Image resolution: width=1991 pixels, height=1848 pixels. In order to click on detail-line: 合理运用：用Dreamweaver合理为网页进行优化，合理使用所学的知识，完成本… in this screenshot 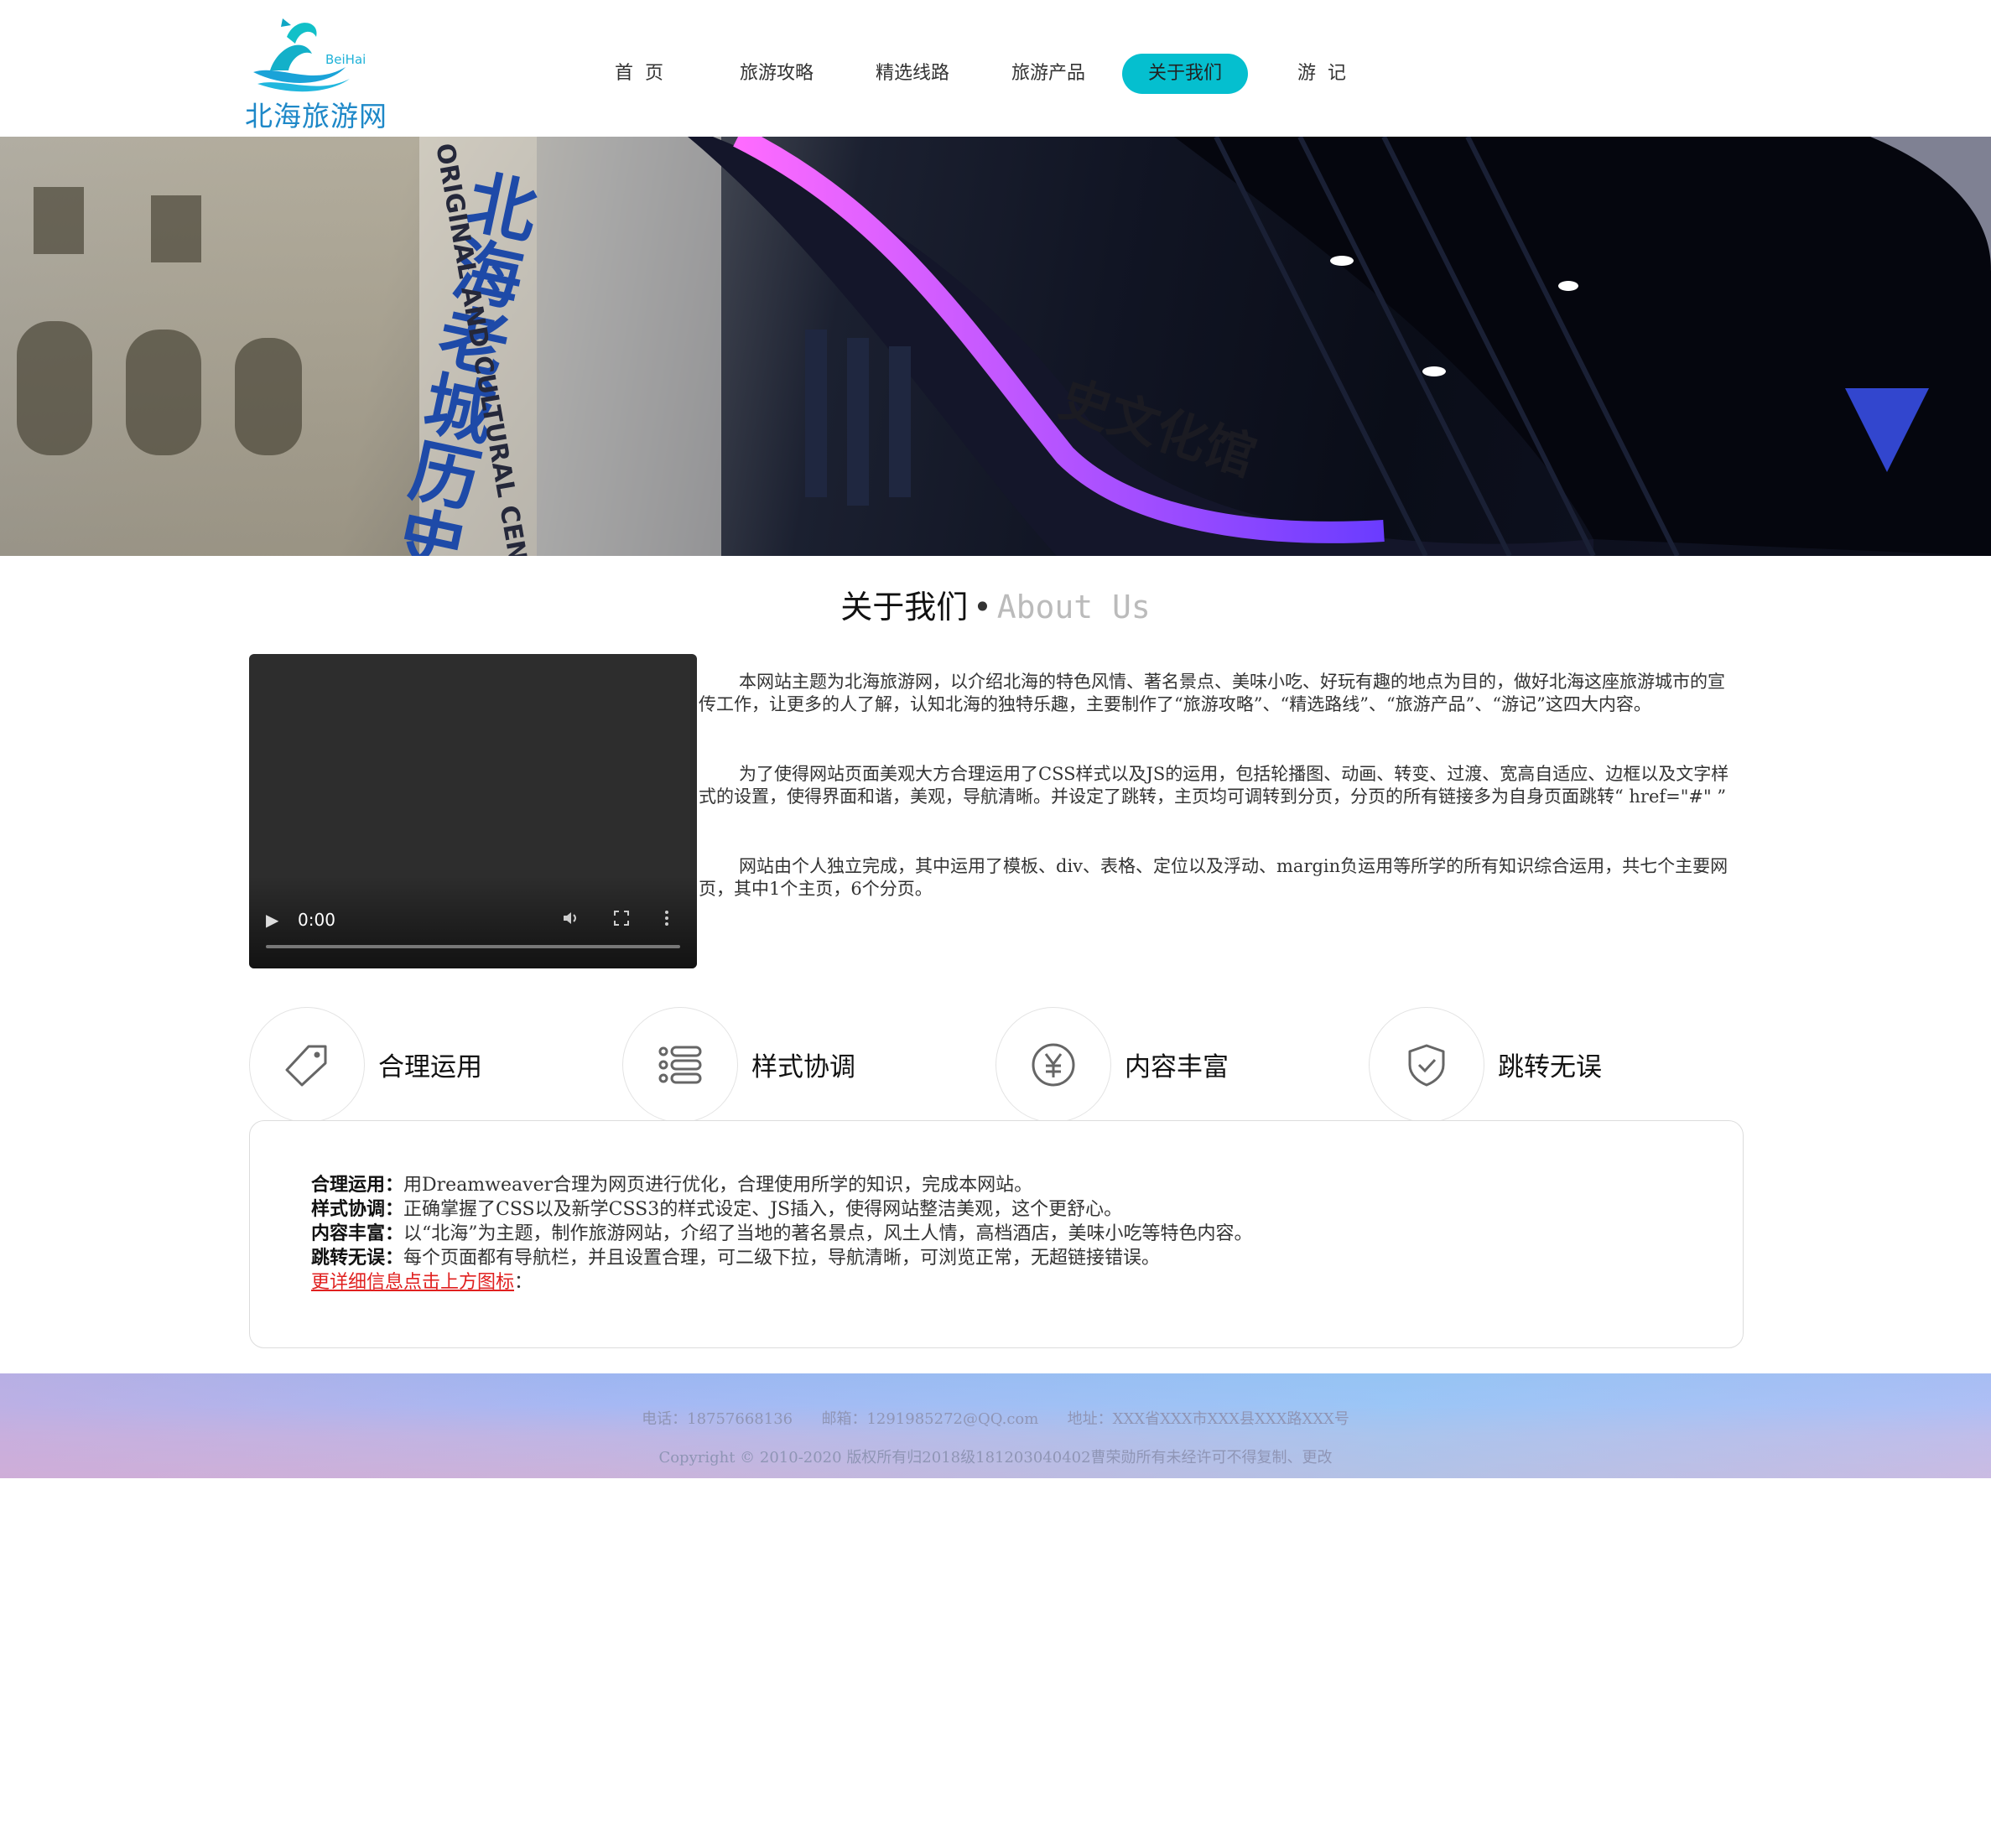, I will do `click(782, 1185)`.